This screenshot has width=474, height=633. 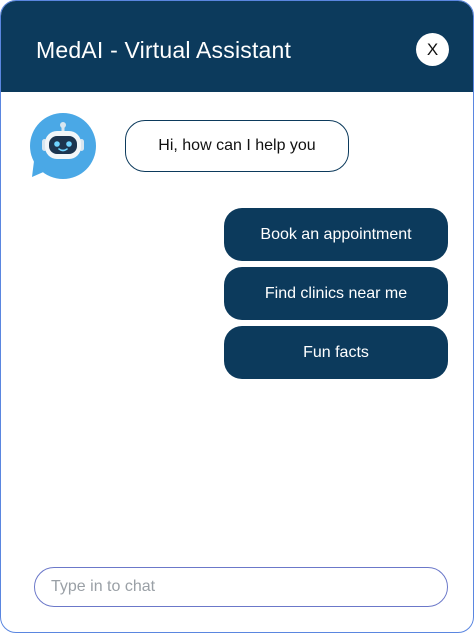 What do you see at coordinates (336, 352) in the screenshot?
I see `fun-facts-button: Fun facts` at bounding box center [336, 352].